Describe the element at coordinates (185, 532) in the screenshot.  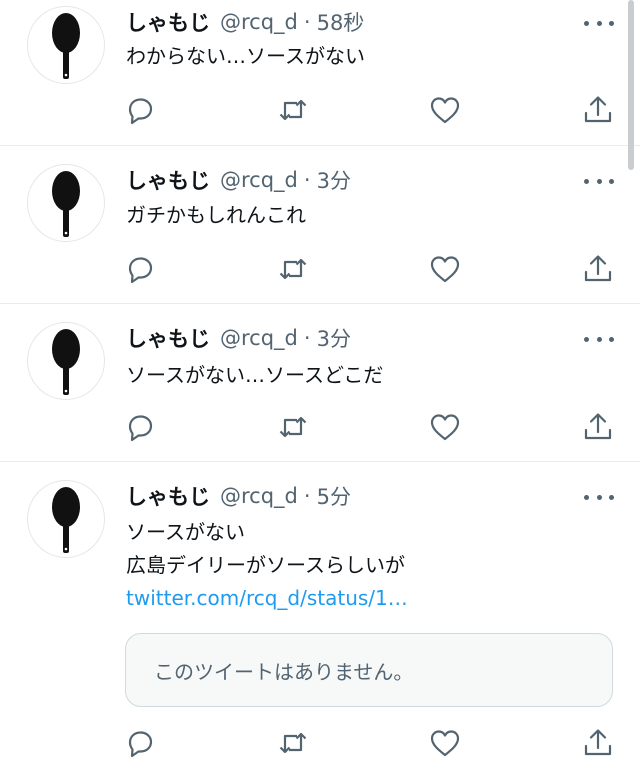
I see `tweet-text-line: ソースがない` at that location.